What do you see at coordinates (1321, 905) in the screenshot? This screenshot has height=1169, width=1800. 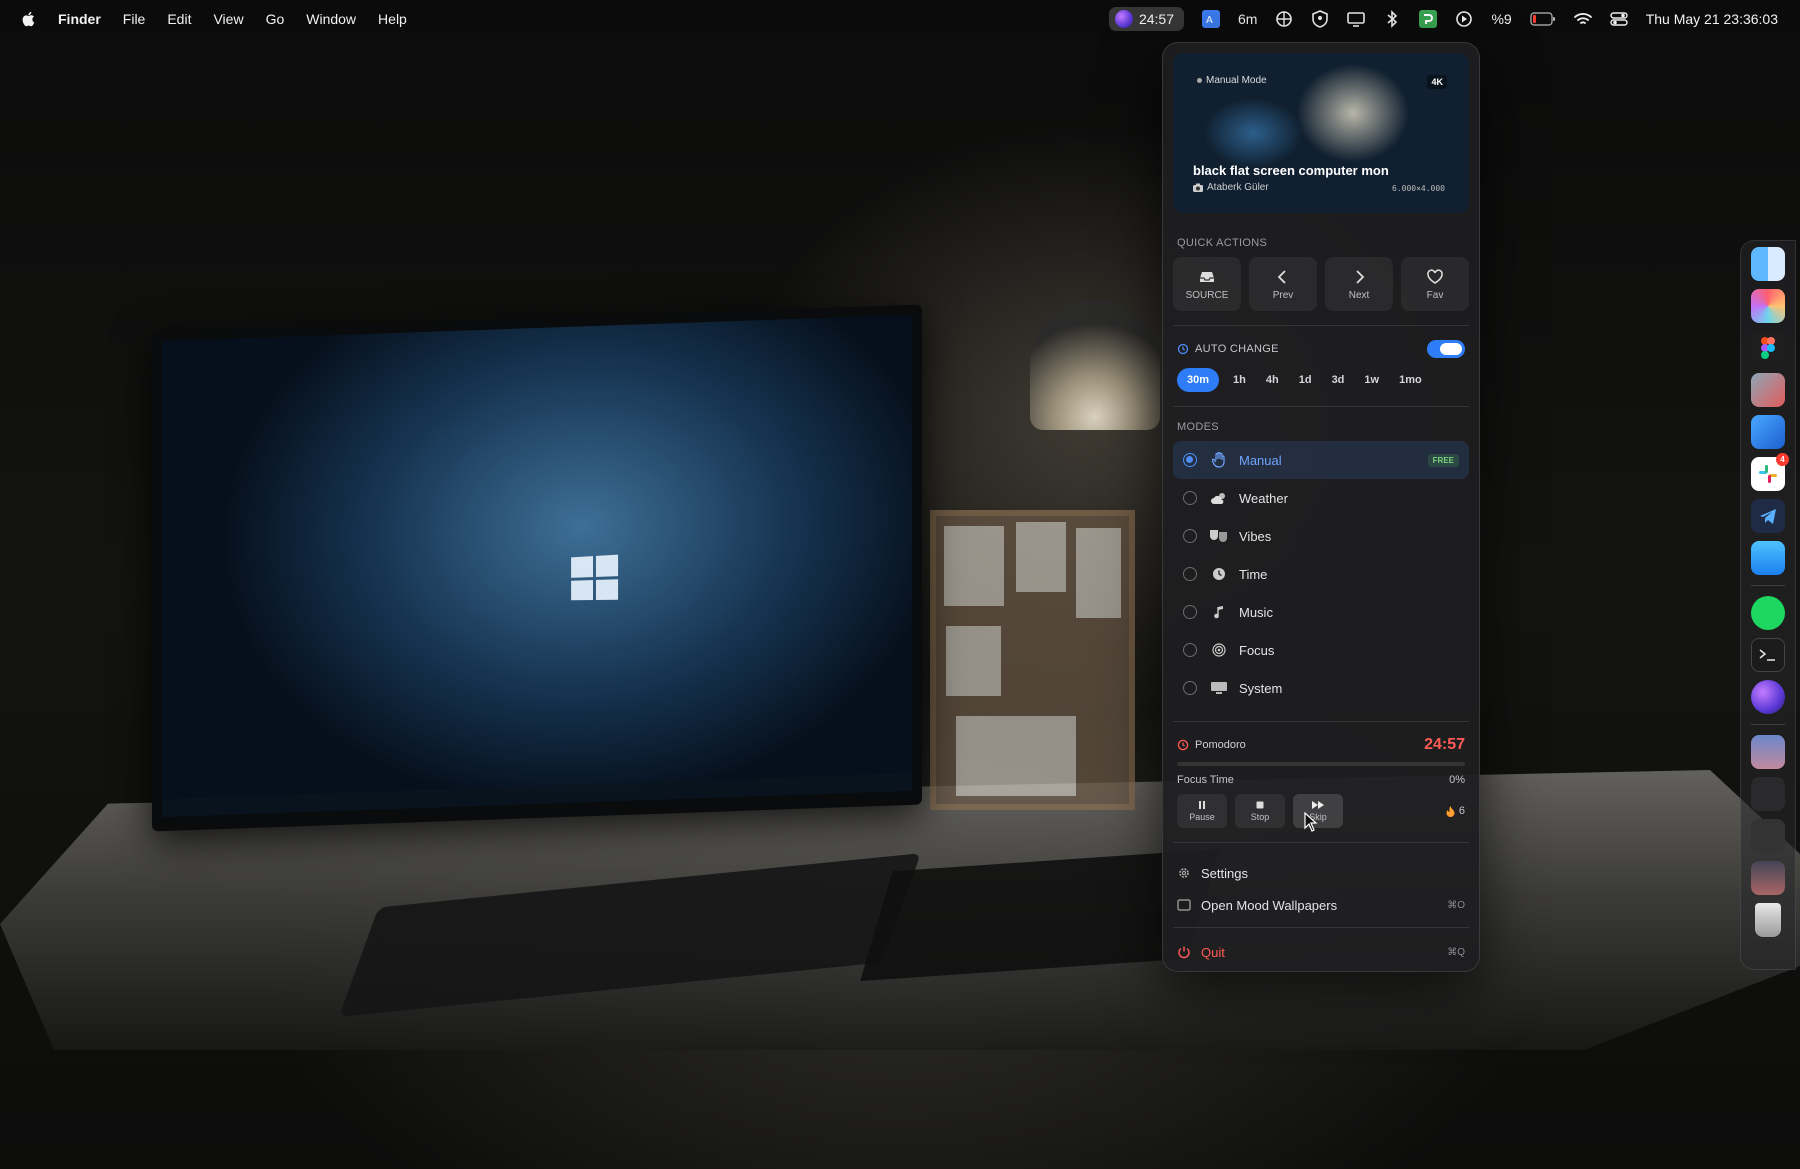 I see `open-app-menu-item: Open Mood Wallpapers ⌘O` at bounding box center [1321, 905].